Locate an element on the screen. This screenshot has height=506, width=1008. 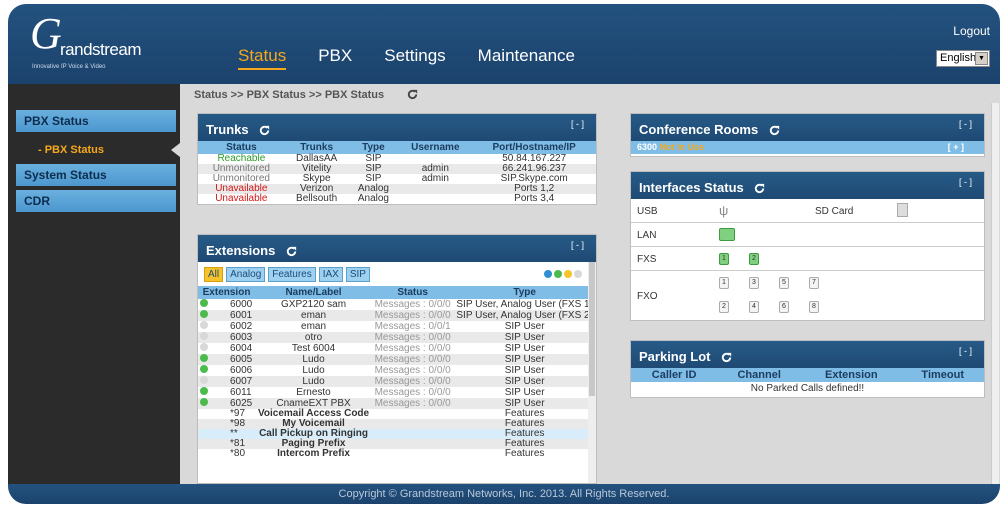
main-nav: Status PBX Settings Maintenance is located at coordinates (406, 58).